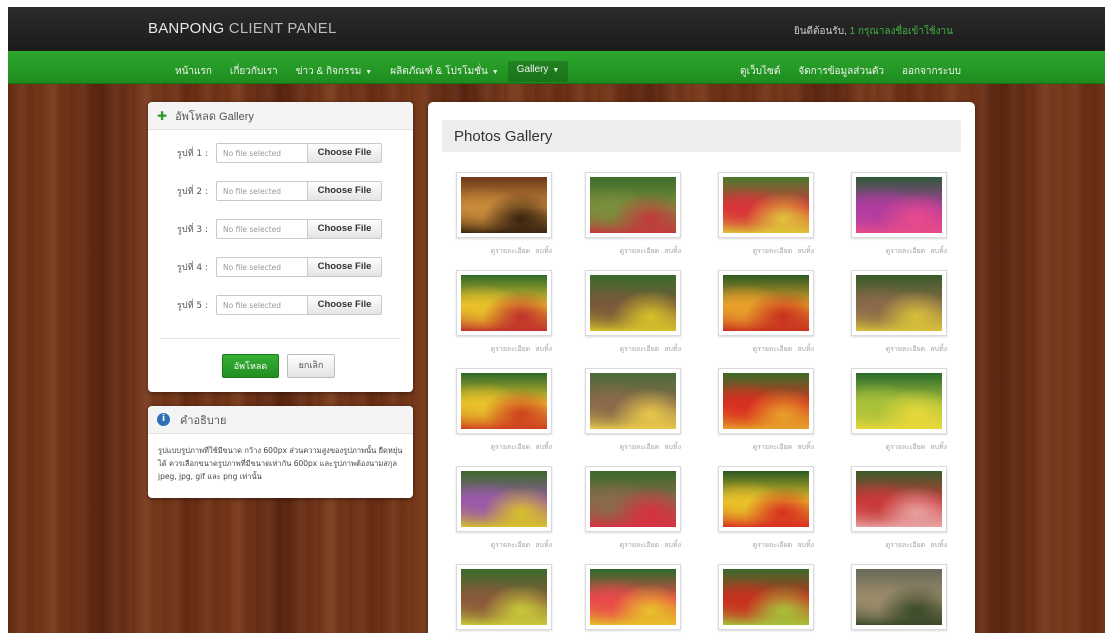  I want to click on user-name-link: 1 กรุณาลงชื่อเข้าใช้งาน, so click(901, 31).